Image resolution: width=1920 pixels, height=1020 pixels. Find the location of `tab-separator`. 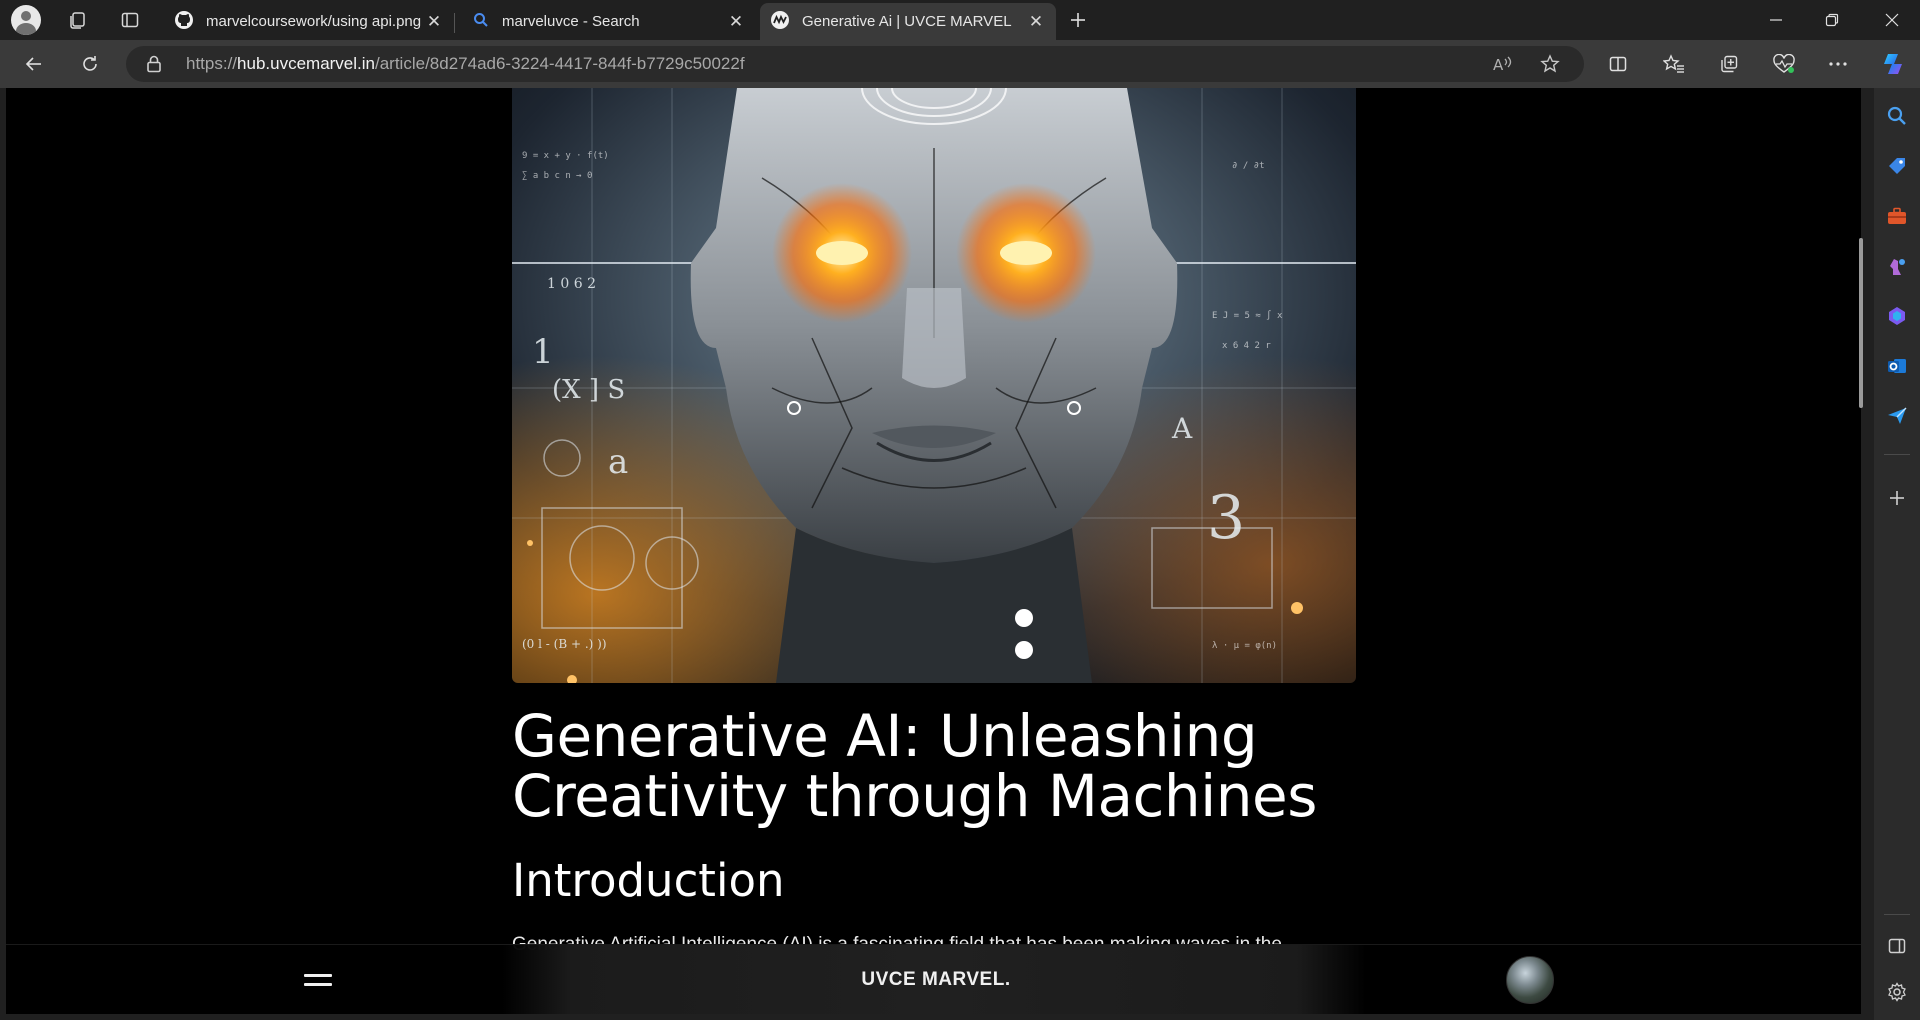

tab-separator is located at coordinates (454, 23).